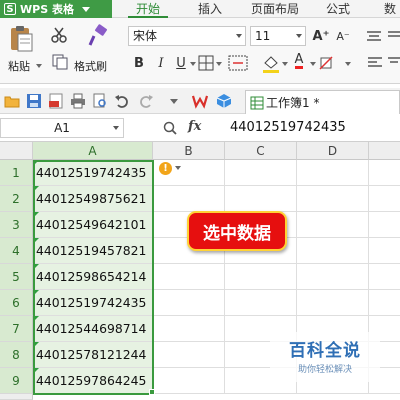 The width and height of the screenshot is (400, 400). I want to click on row-header: 1, so click(16, 173).